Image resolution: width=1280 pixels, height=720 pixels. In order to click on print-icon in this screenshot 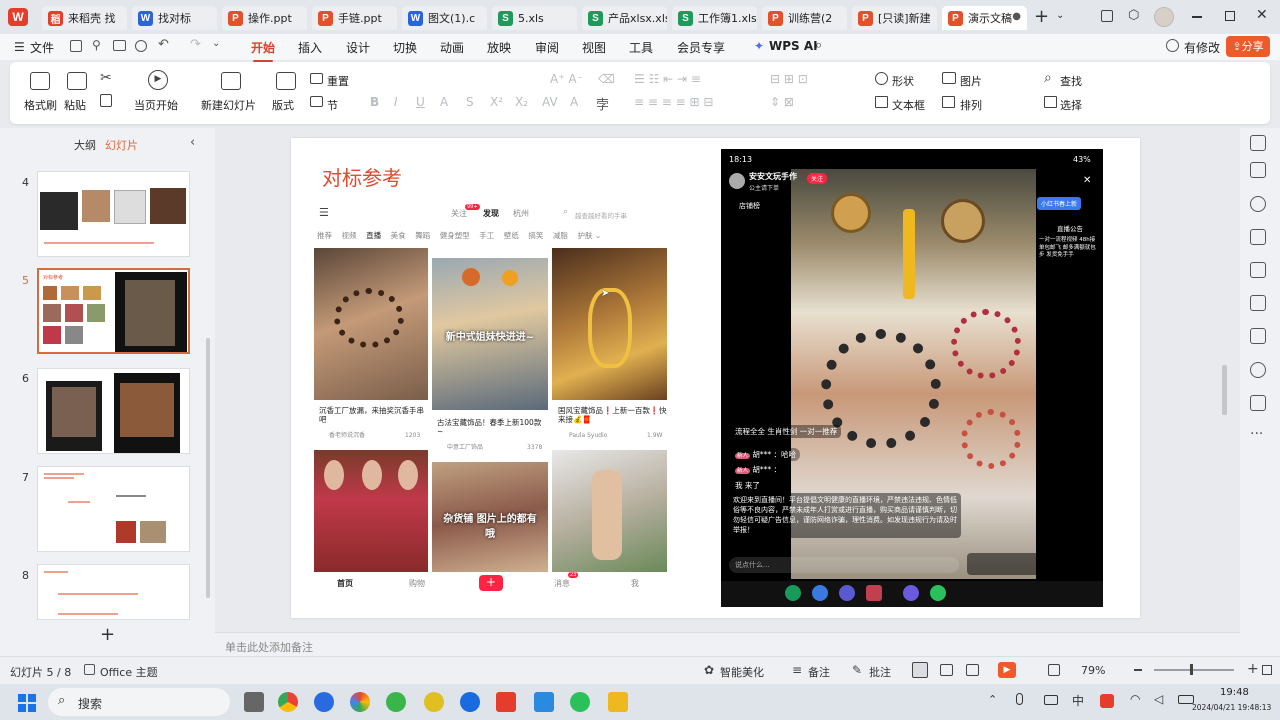, I will do `click(119, 45)`.